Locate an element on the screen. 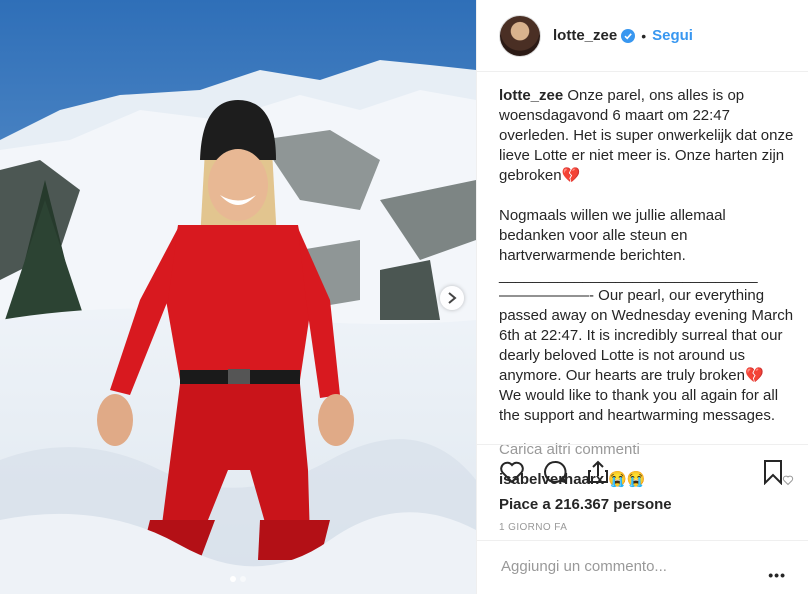 This screenshot has height=595, width=808. verified-badge-icon is located at coordinates (628, 35).